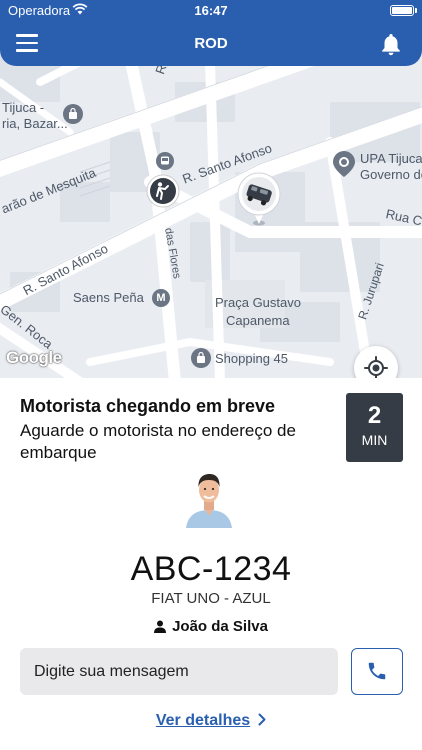 The image size is (422, 750). I want to click on vehicle-model: FIAT UNO - AZUL, so click(211, 598).